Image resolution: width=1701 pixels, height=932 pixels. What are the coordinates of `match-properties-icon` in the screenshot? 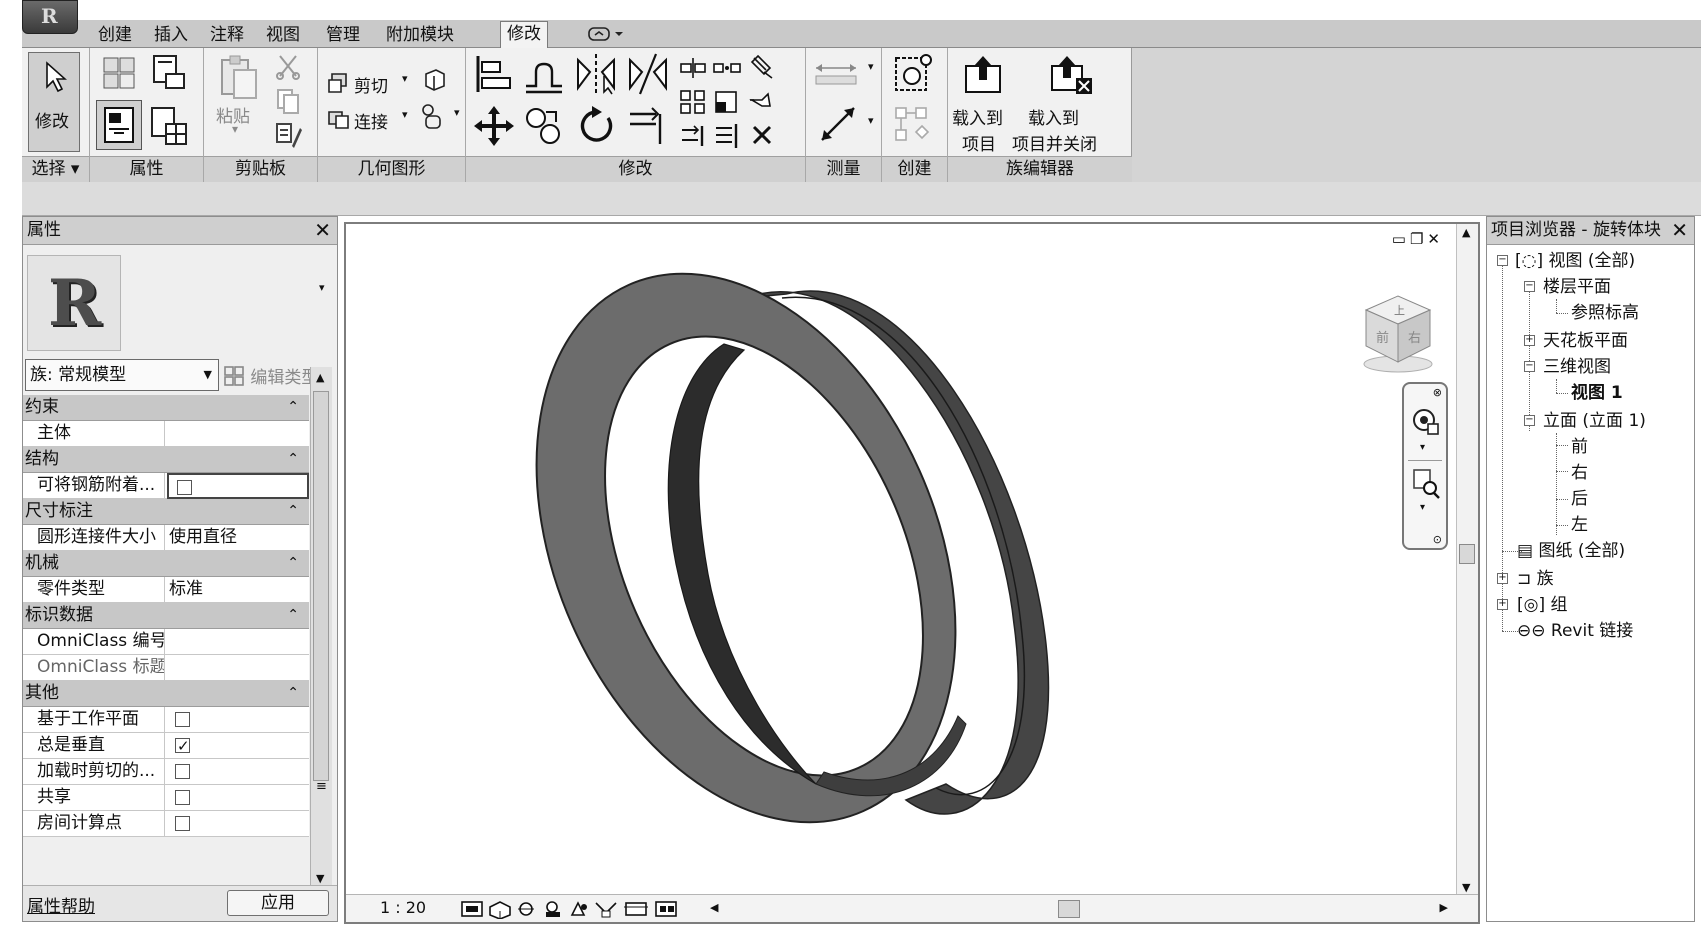 It's located at (289, 135).